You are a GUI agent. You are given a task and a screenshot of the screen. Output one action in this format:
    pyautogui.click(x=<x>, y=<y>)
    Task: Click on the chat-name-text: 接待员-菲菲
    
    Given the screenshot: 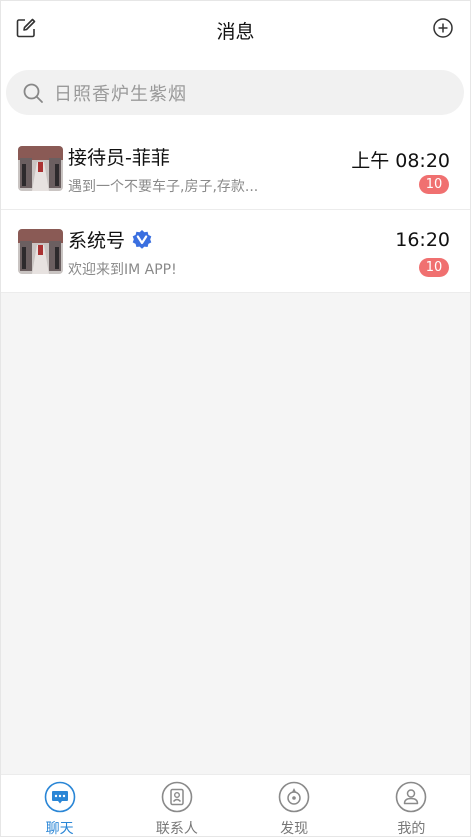 What is the action you would take?
    pyautogui.click(x=119, y=158)
    